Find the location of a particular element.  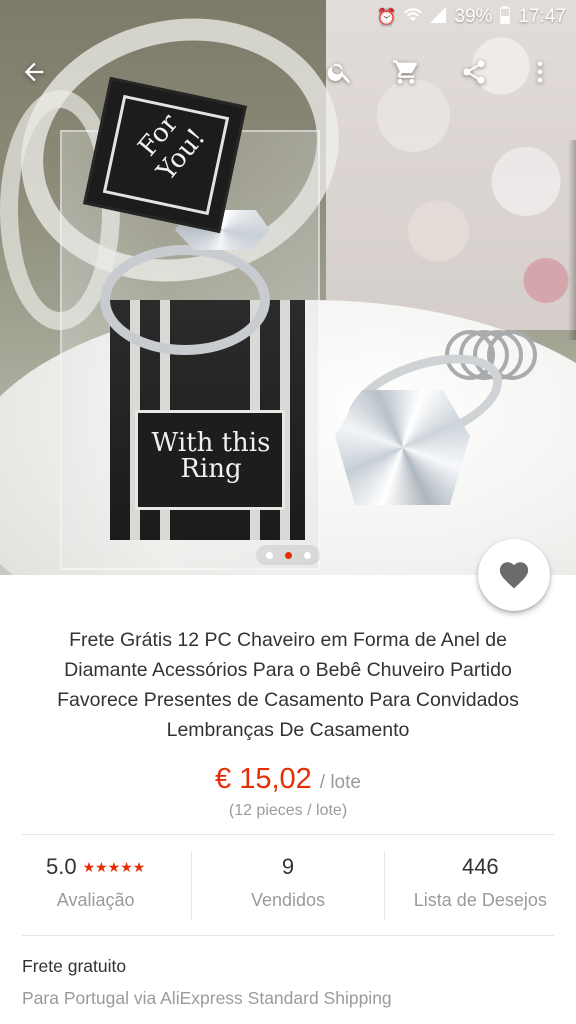

rating-label: Avaliação is located at coordinates (95, 900).